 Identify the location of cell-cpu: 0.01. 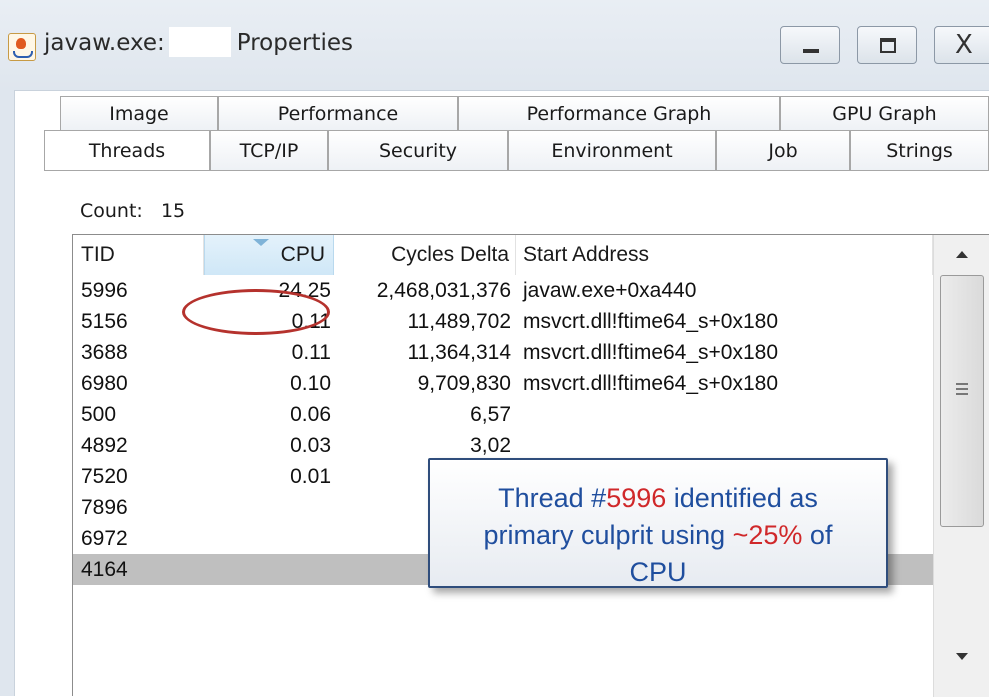
(310, 476).